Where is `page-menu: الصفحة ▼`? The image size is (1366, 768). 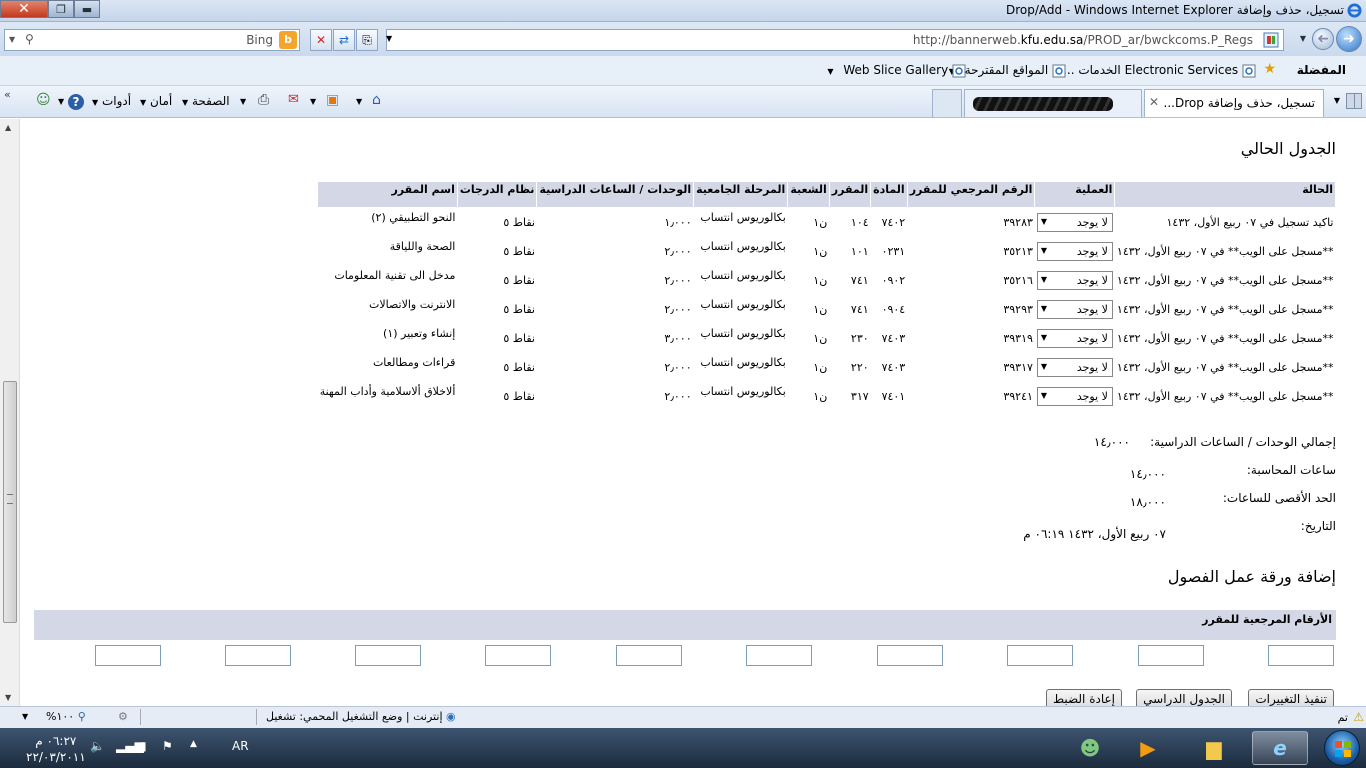 page-menu: الصفحة ▼ is located at coordinates (206, 101).